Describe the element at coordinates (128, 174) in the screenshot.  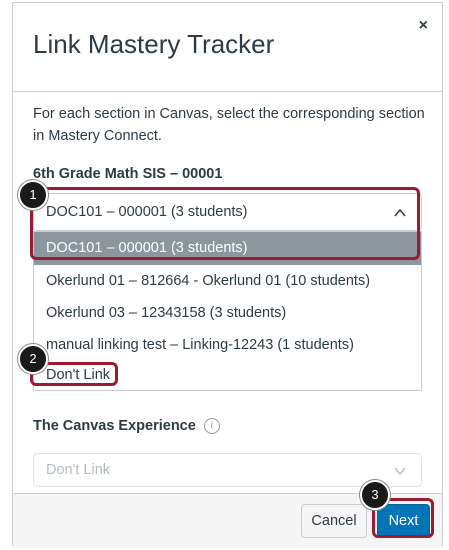
I see `section-label: 6th Grade Math SIS – 00001` at that location.